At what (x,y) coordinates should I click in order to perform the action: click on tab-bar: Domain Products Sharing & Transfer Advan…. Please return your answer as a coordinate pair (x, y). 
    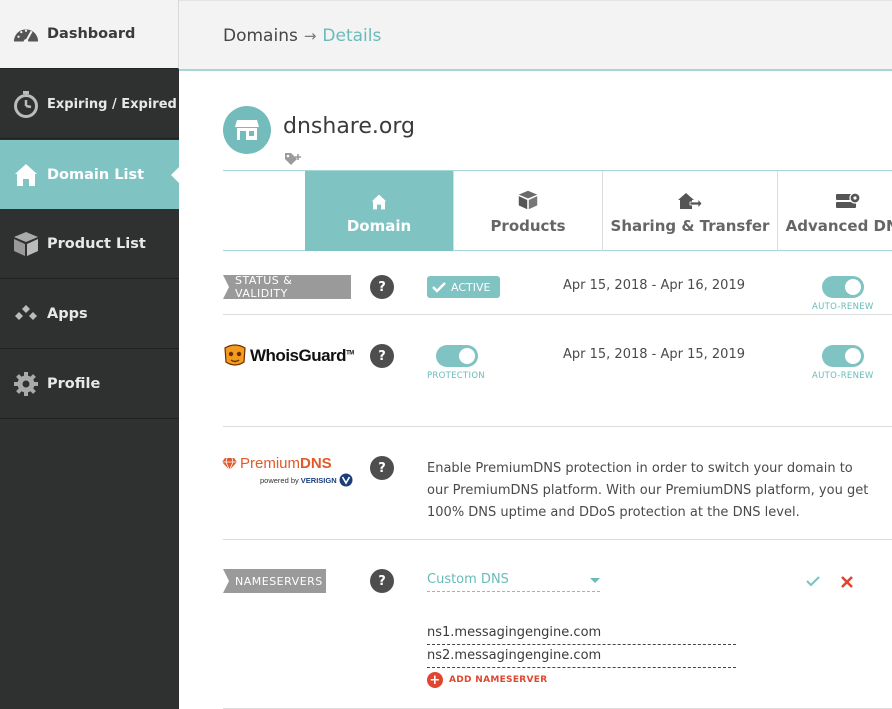
    Looking at the image, I should click on (557, 210).